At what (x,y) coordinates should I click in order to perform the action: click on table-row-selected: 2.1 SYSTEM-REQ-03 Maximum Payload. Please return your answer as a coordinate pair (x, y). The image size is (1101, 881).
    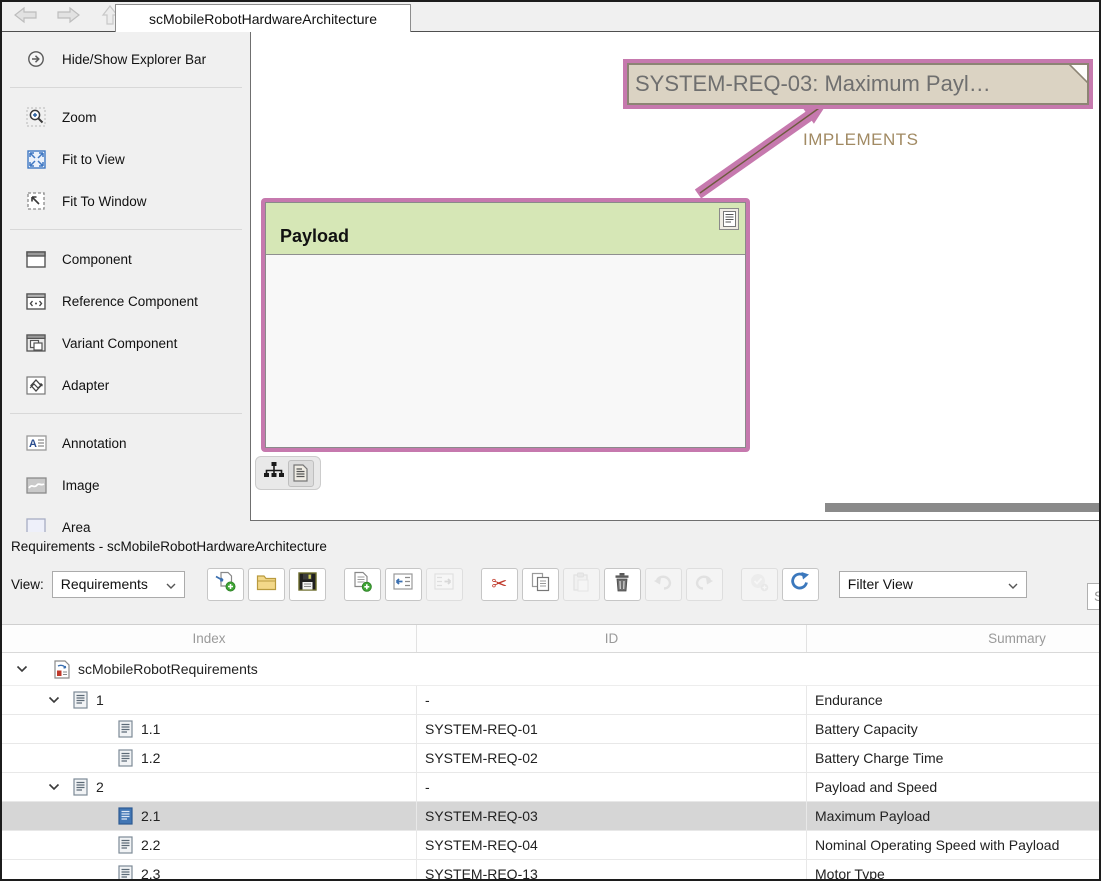
    Looking at the image, I should click on (550, 816).